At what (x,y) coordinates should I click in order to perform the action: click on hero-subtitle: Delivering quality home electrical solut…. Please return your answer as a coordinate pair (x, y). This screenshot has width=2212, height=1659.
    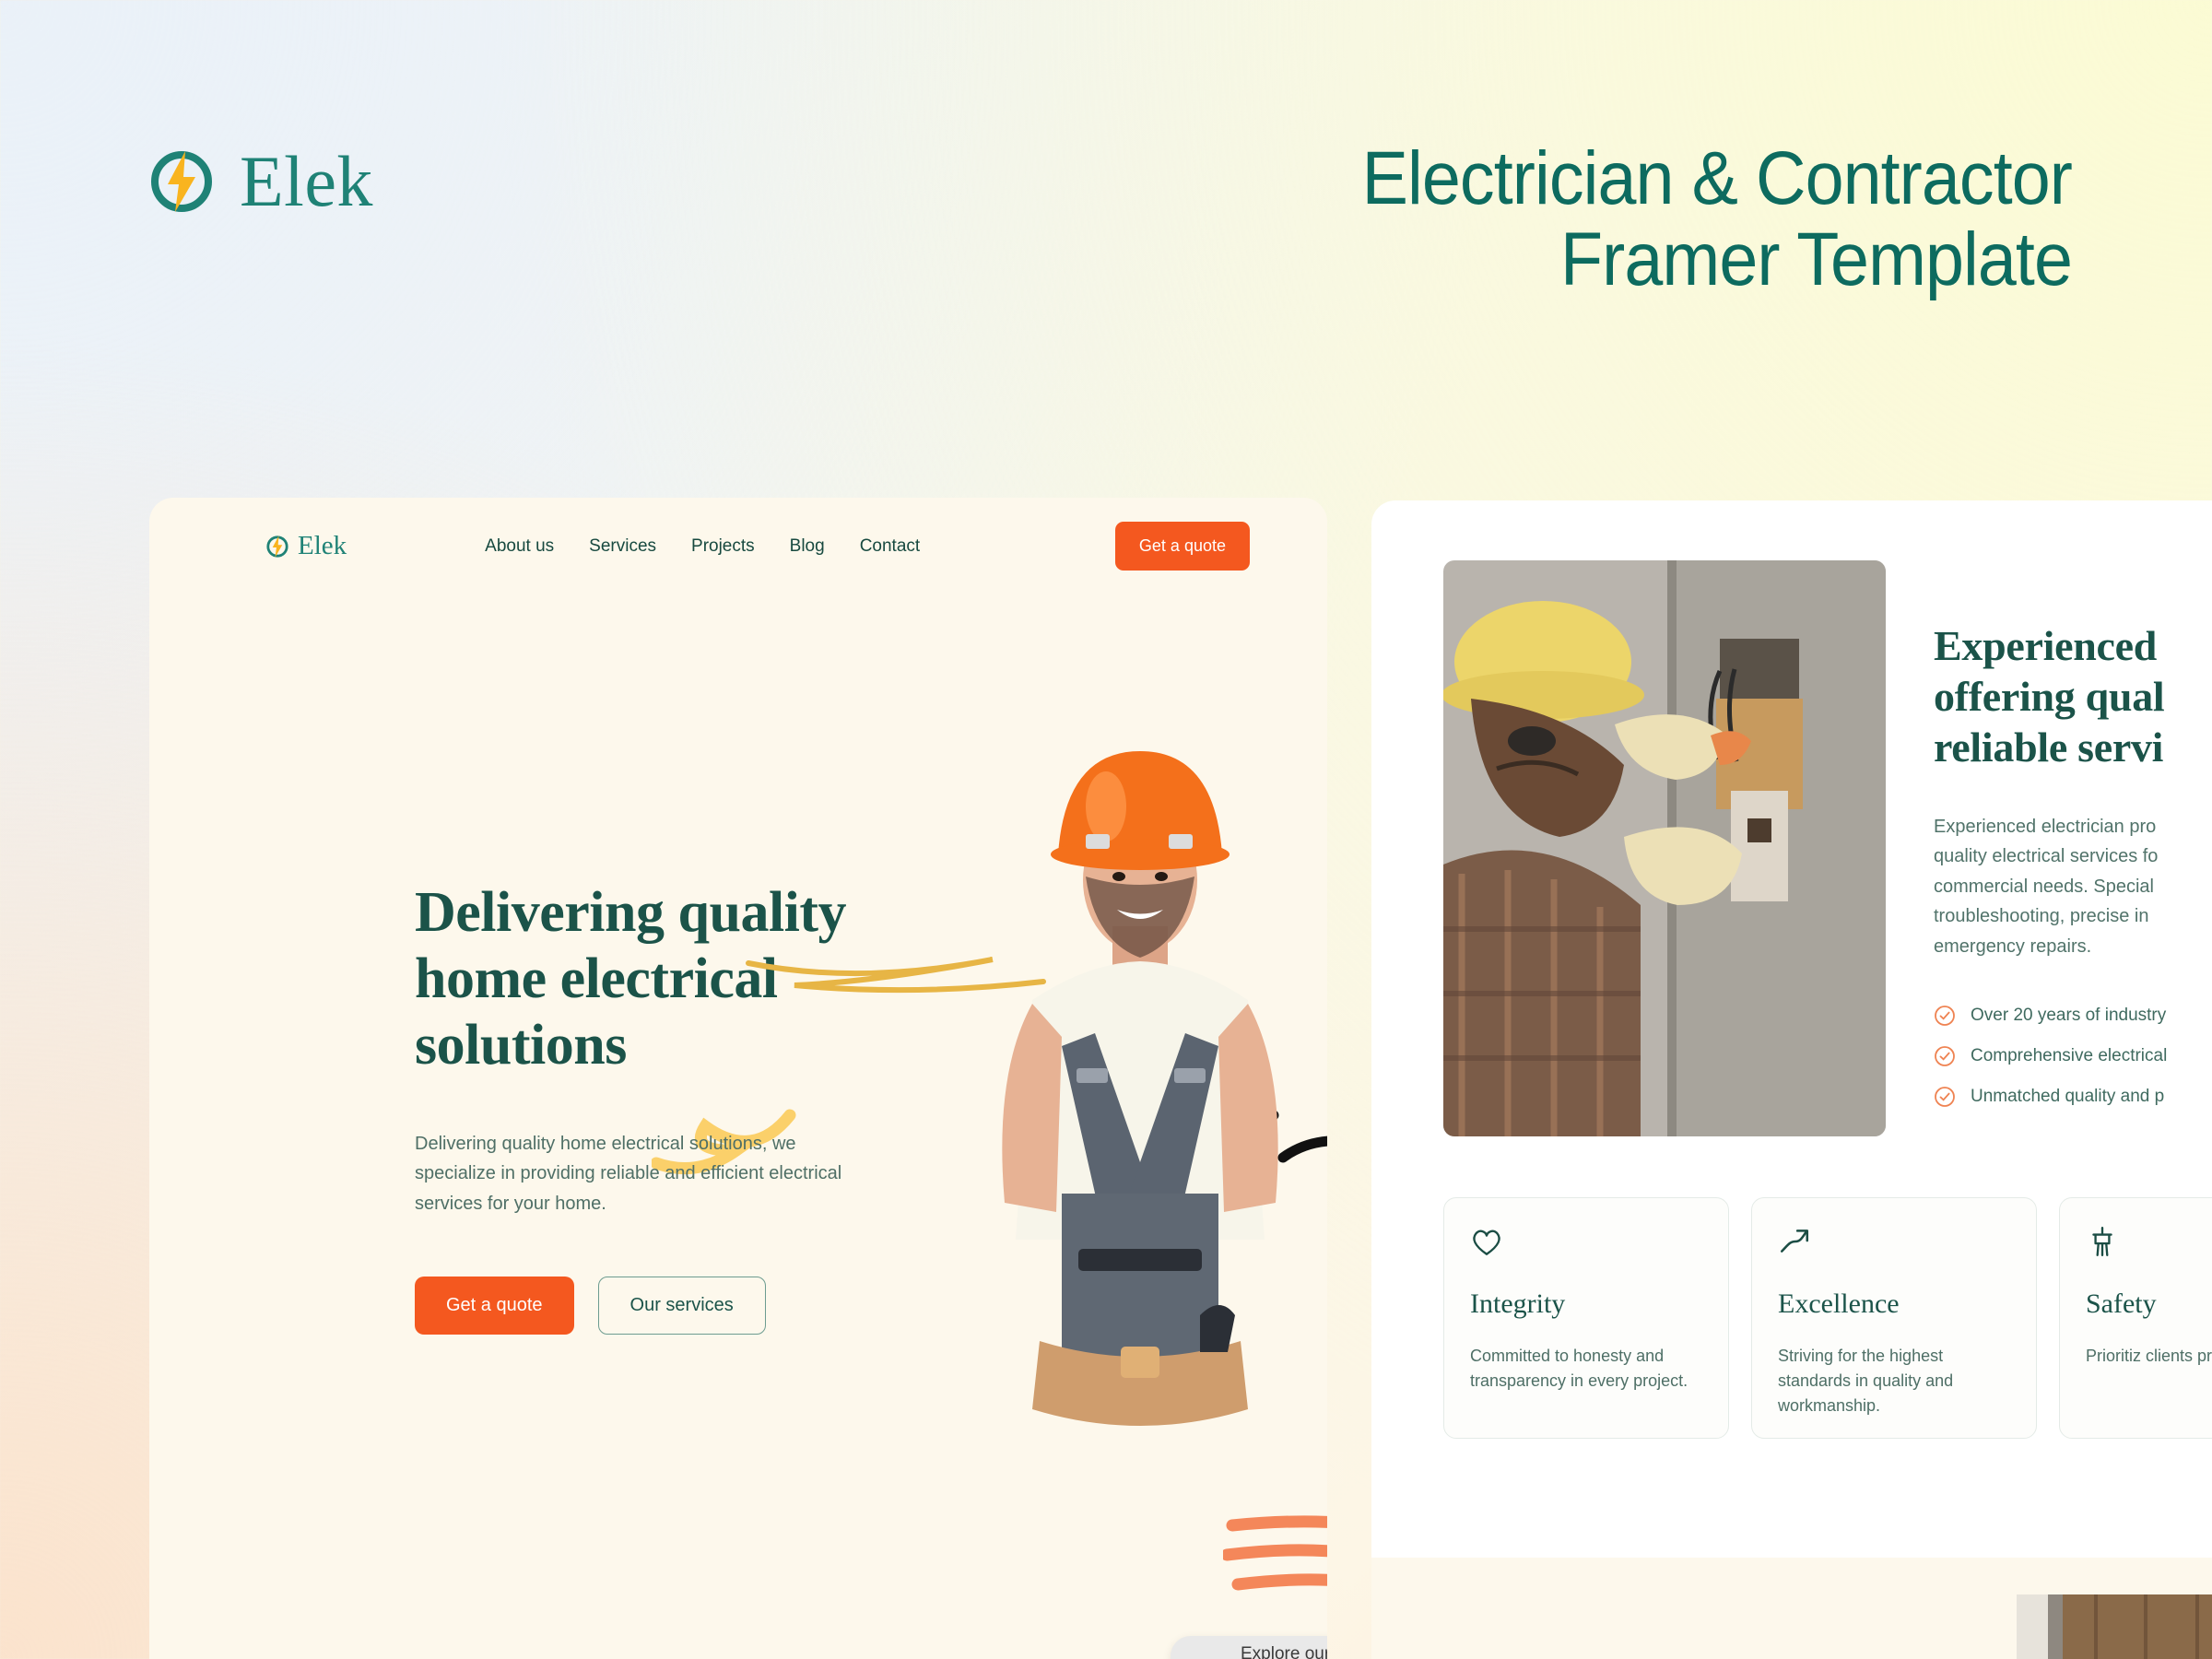
    Looking at the image, I should click on (628, 1174).